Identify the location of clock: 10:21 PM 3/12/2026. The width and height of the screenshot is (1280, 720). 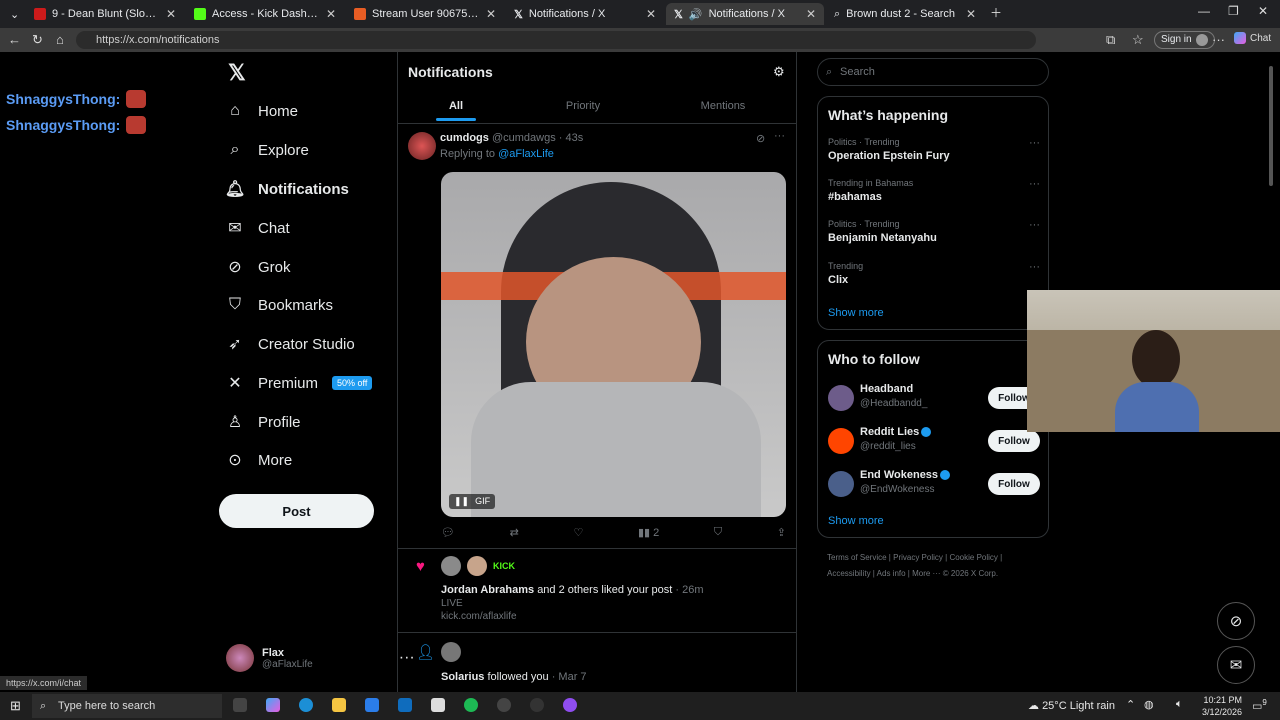
(1221, 706).